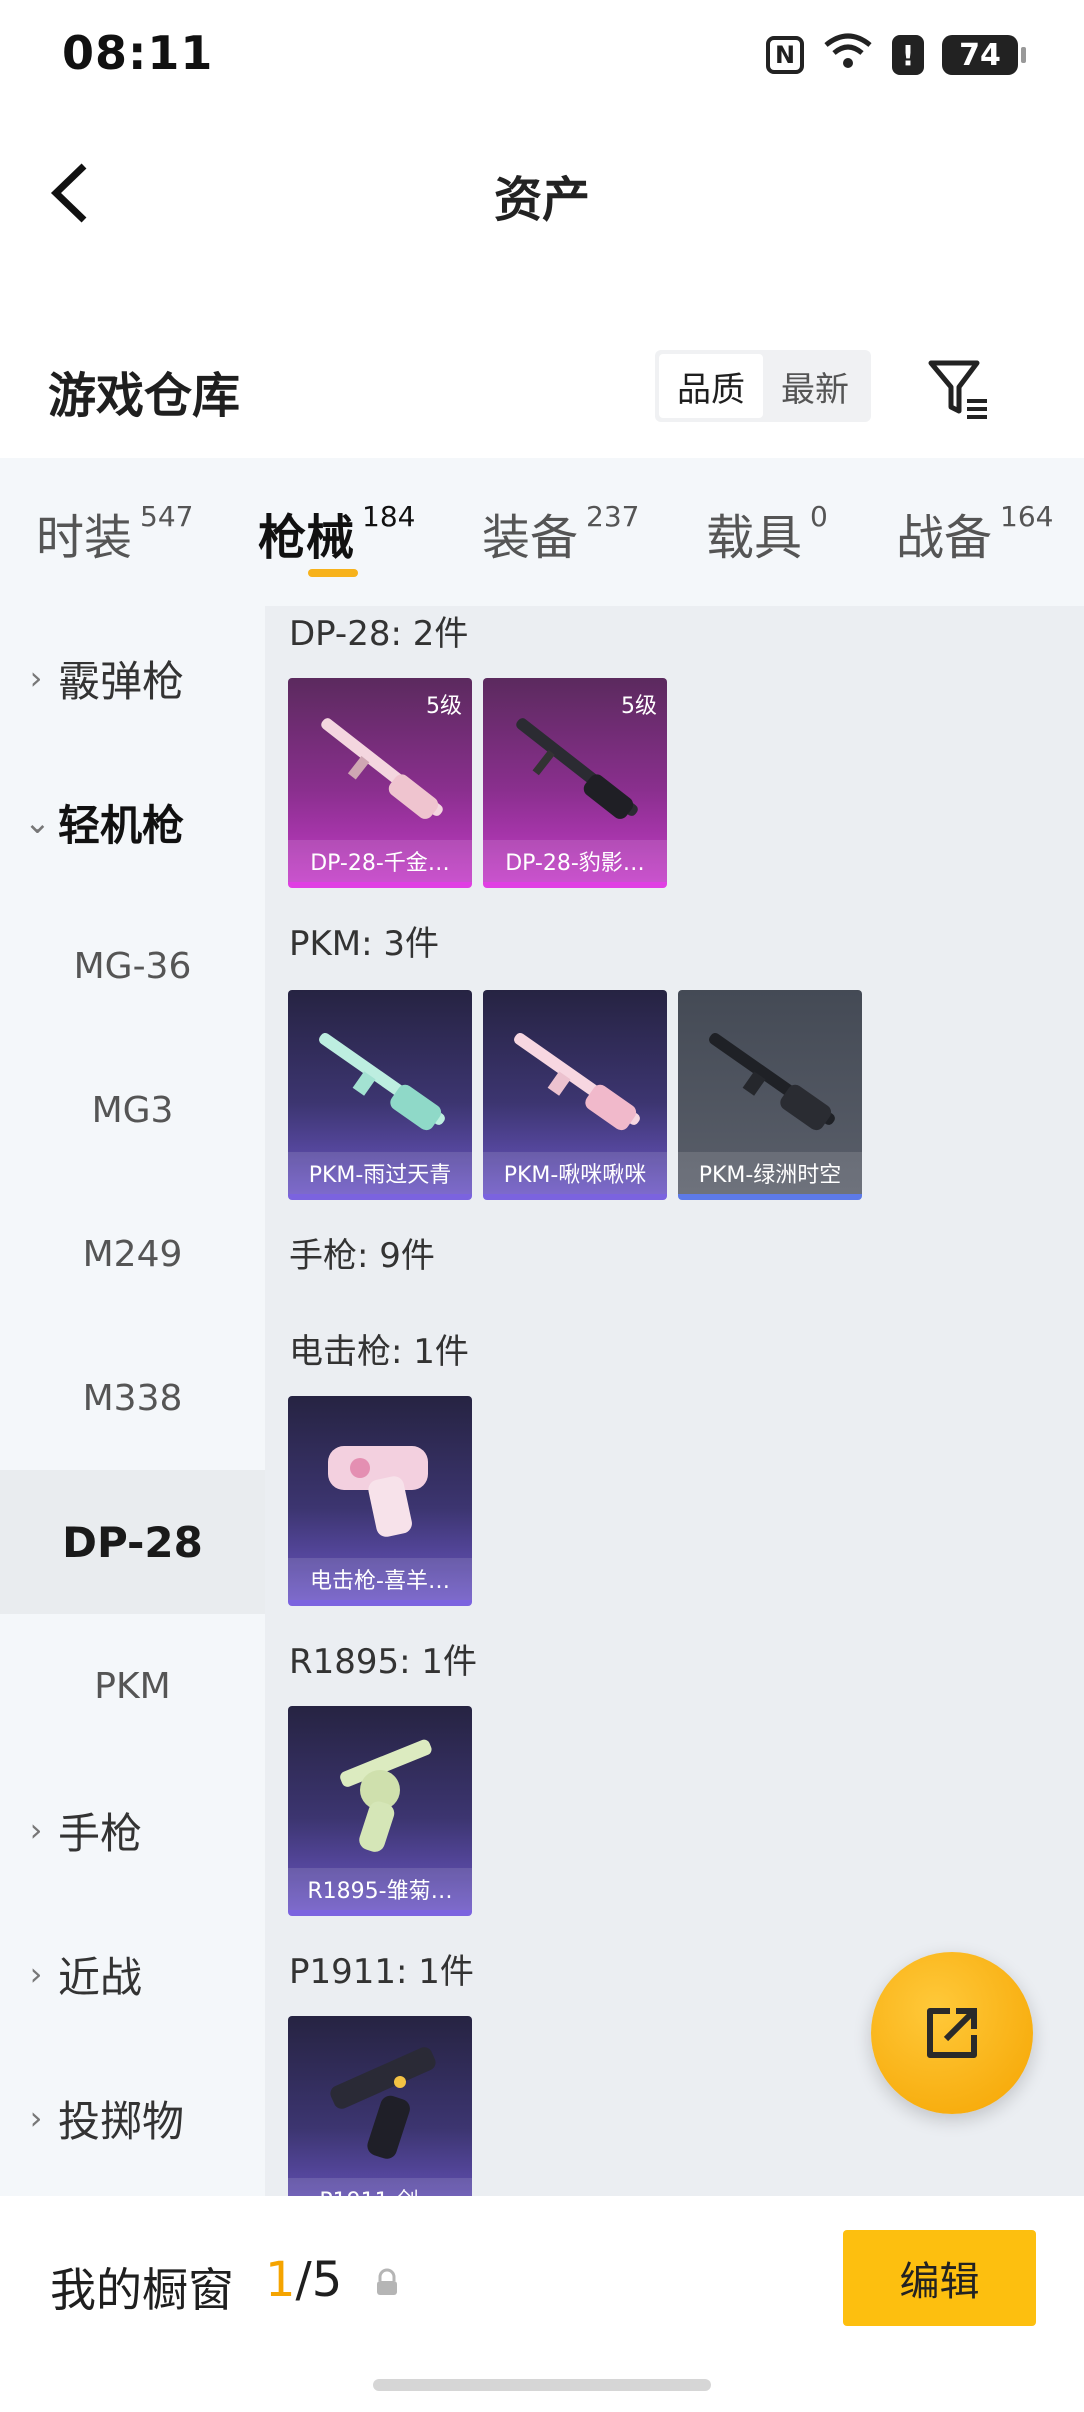 This screenshot has height=2412, width=1084. What do you see at coordinates (785, 55) in the screenshot?
I see `nfc-icon: N` at bounding box center [785, 55].